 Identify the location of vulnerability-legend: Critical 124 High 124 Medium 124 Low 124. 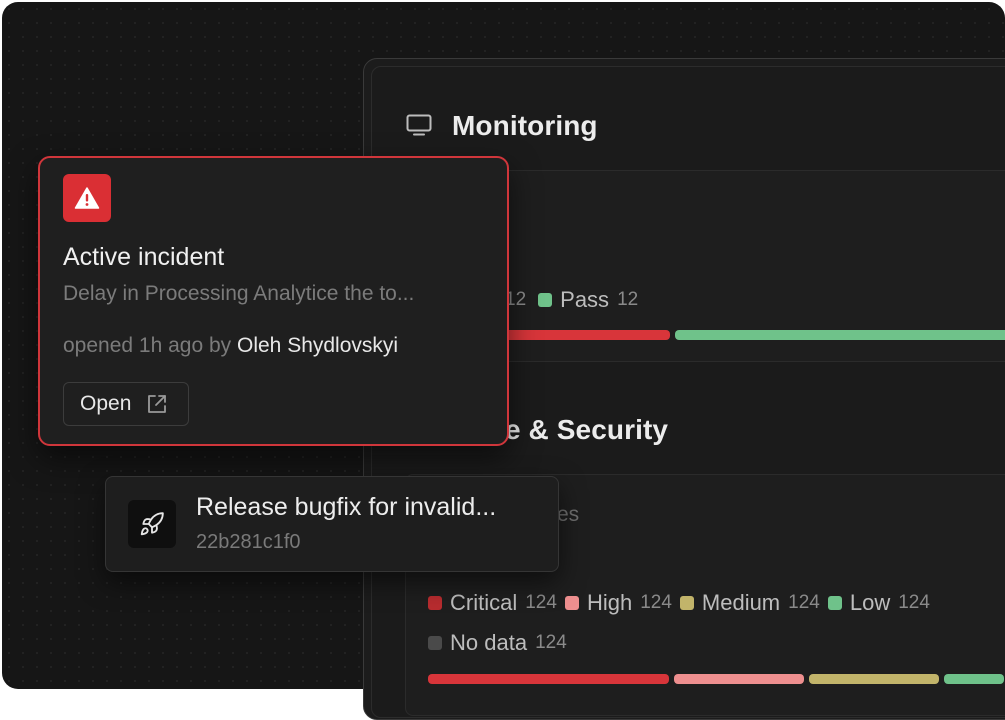
(683, 603).